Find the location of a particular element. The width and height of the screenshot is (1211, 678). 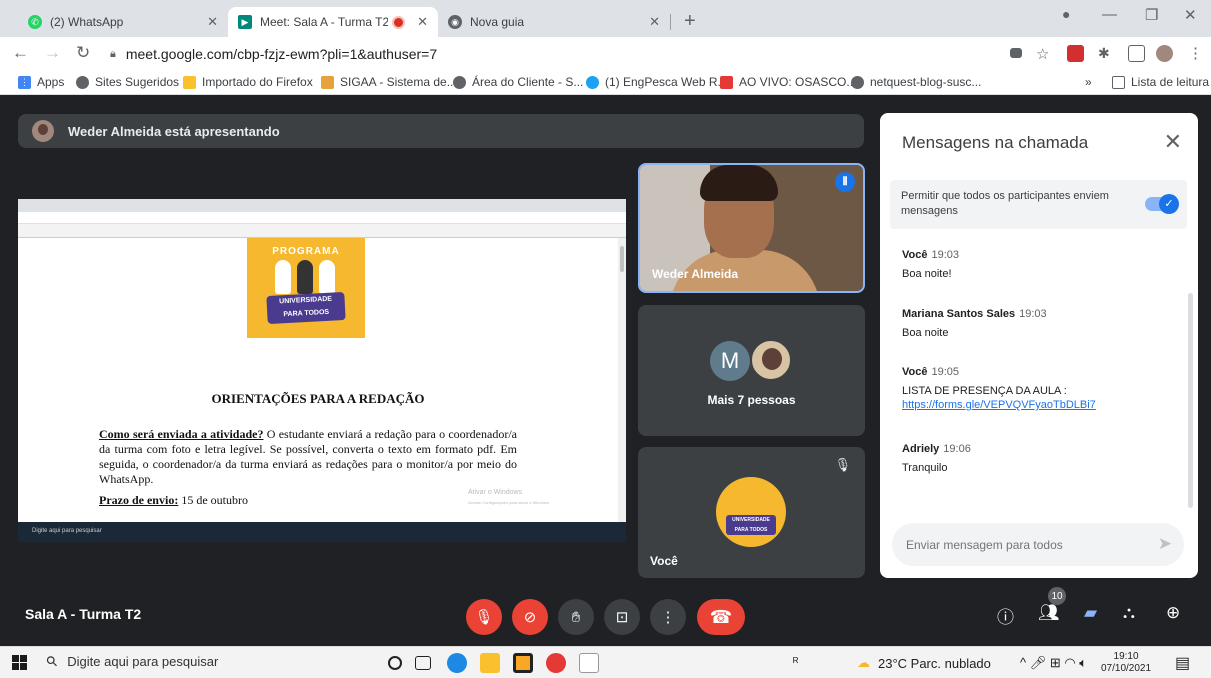

reading-list: Lista de leitura is located at coordinates (1160, 82).